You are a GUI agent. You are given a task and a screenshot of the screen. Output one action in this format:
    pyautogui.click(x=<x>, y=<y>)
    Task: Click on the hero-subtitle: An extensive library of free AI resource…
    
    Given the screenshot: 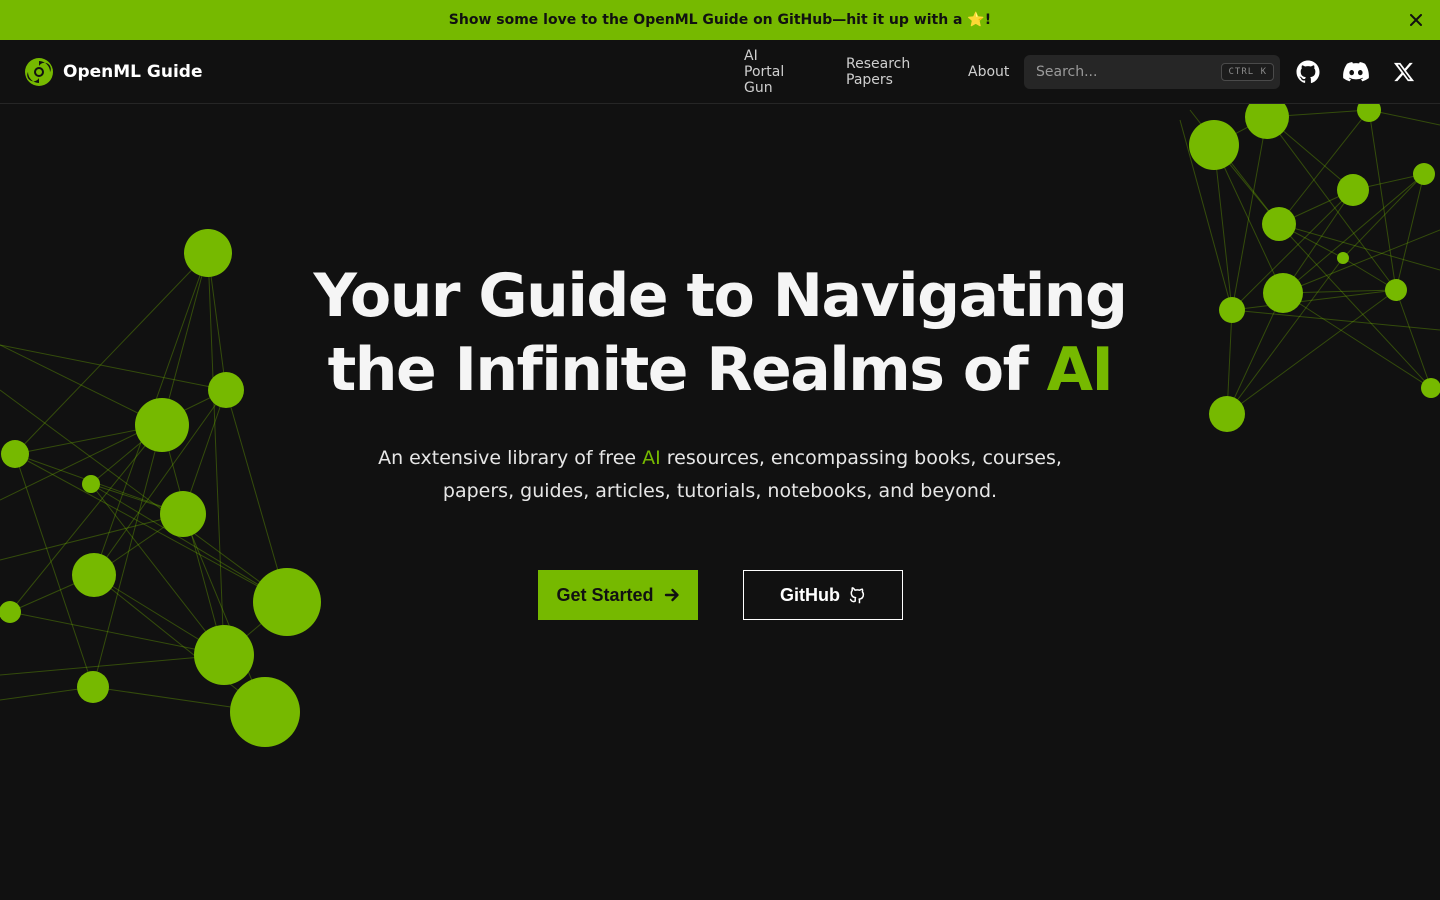 What is the action you would take?
    pyautogui.click(x=720, y=475)
    